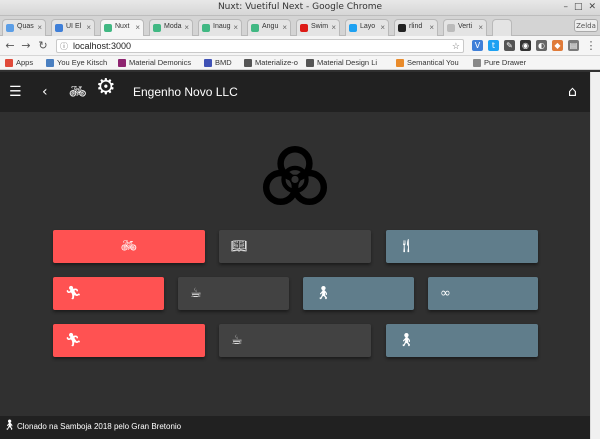 The image size is (600, 439). Describe the element at coordinates (406, 246) in the screenshot. I see `restaurant-icon: 🍴︎` at that location.